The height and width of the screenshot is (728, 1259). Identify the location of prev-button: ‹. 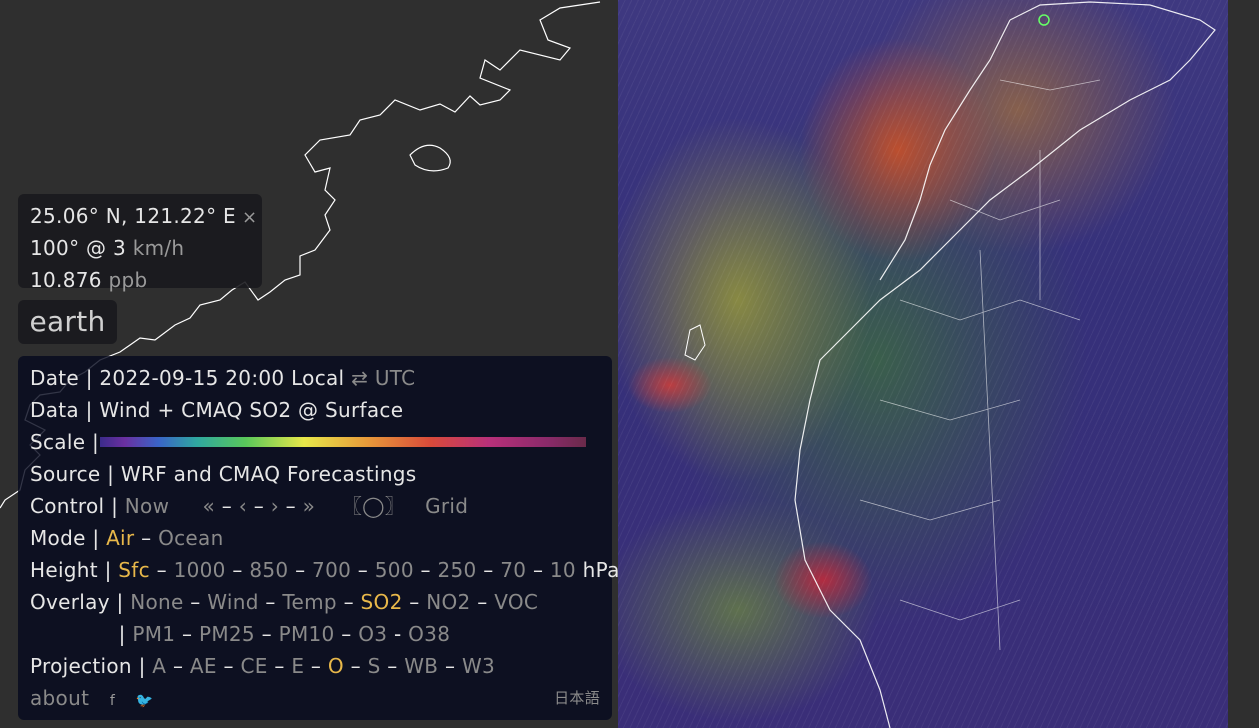
(243, 506).